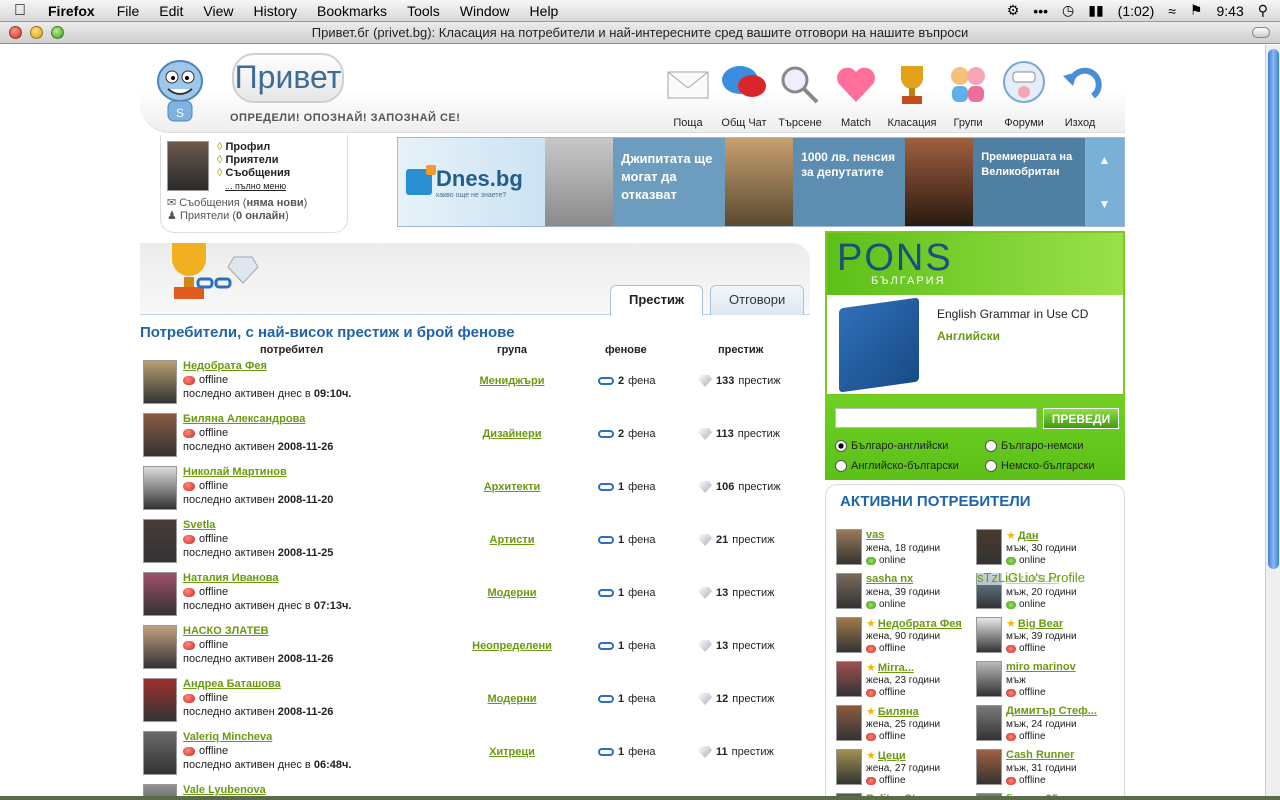 This screenshot has width=1280, height=800. Describe the element at coordinates (1105, 204) in the screenshot. I see `arrow-down-icon: ▼` at that location.